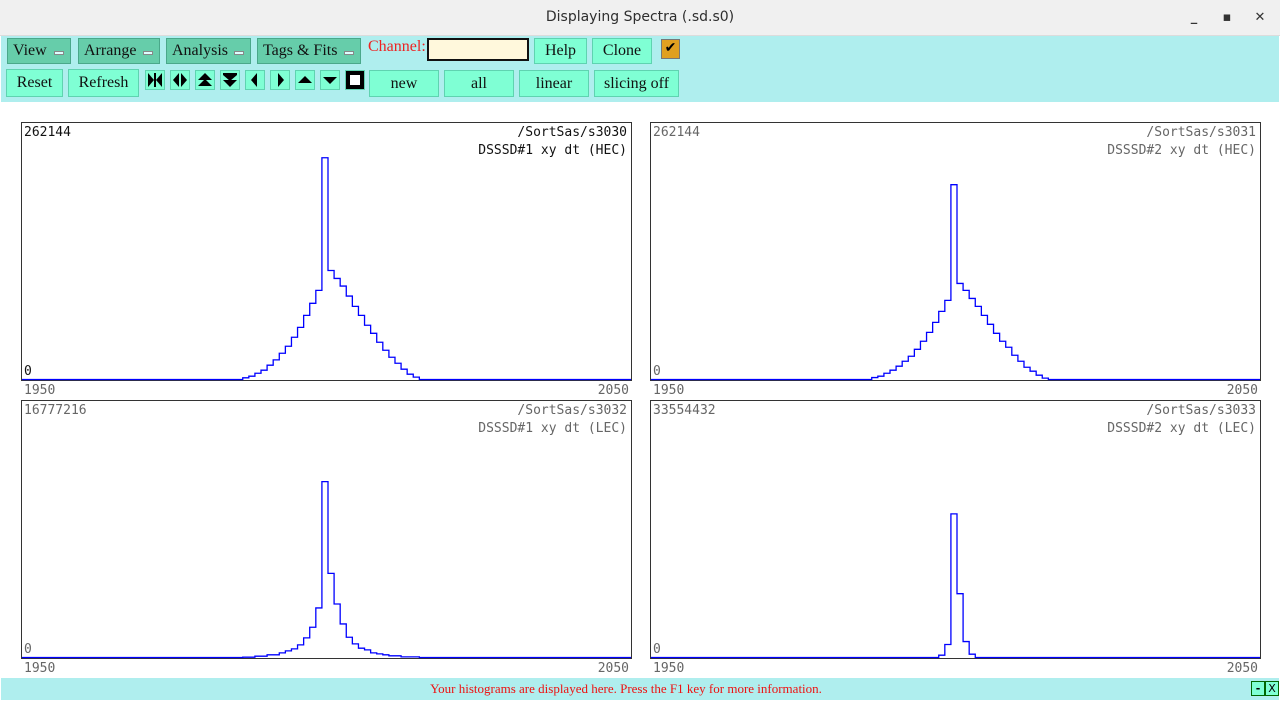 The image size is (1280, 702). I want to click on expand-horizontal-icon, so click(155, 80).